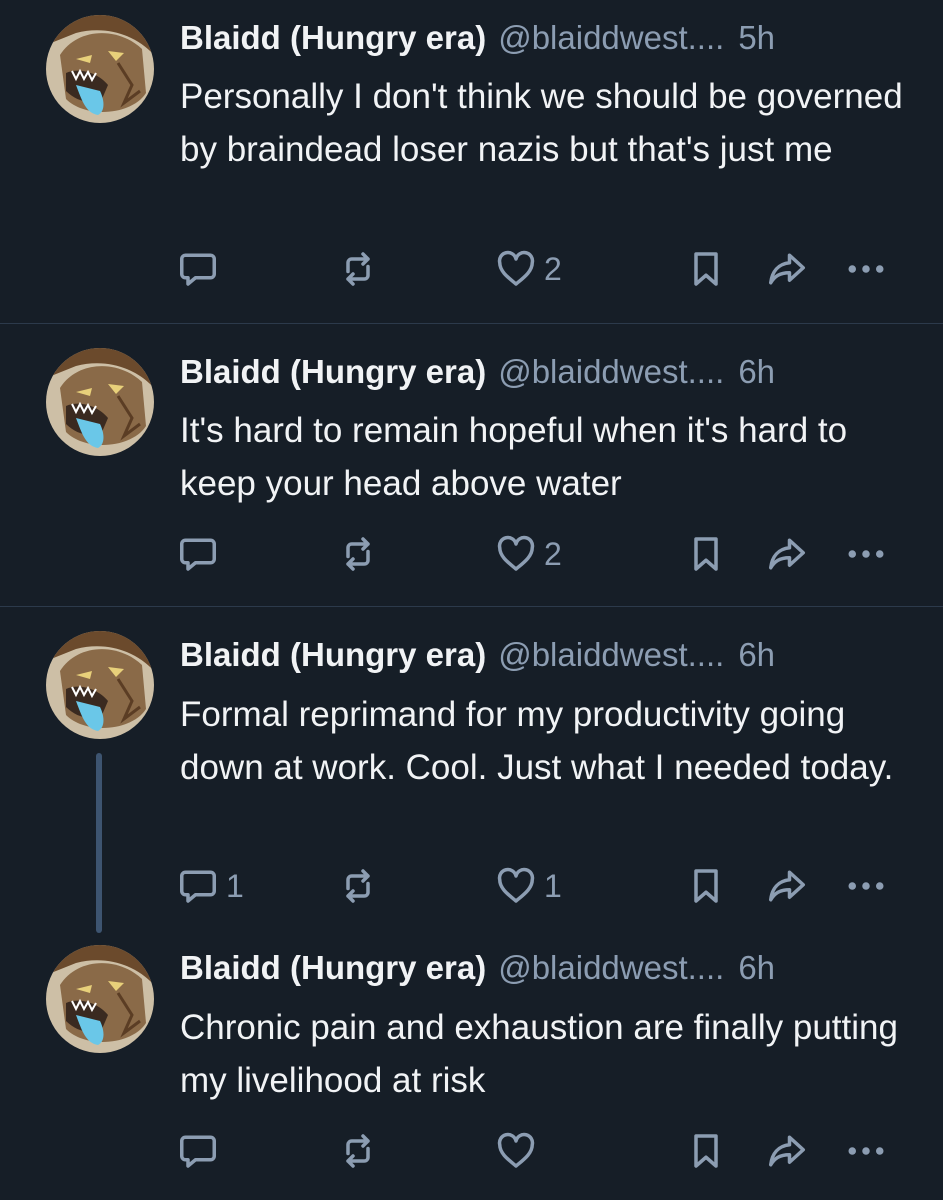  I want to click on post-header: Blaidd (Hungry era) @blaiddwest.... 5h, so click(543, 38).